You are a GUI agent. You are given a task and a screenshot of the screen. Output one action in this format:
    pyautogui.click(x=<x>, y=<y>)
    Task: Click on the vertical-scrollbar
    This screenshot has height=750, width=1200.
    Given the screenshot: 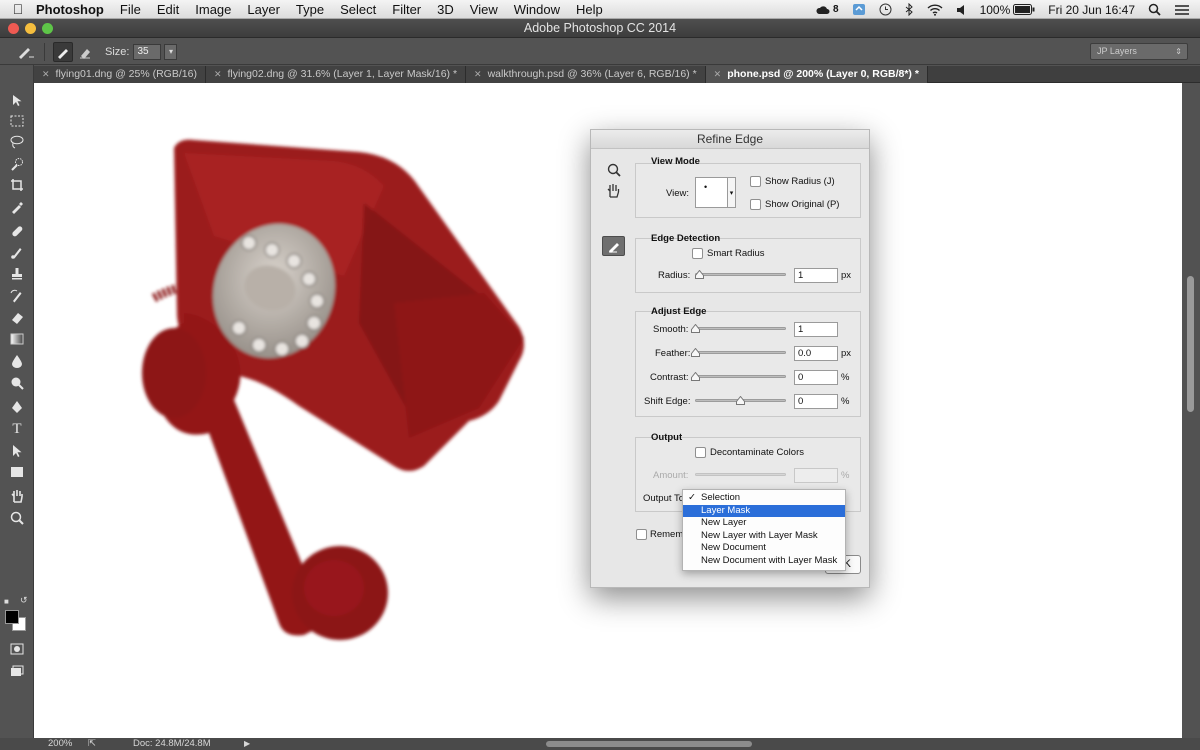 What is the action you would take?
    pyautogui.click(x=1191, y=410)
    